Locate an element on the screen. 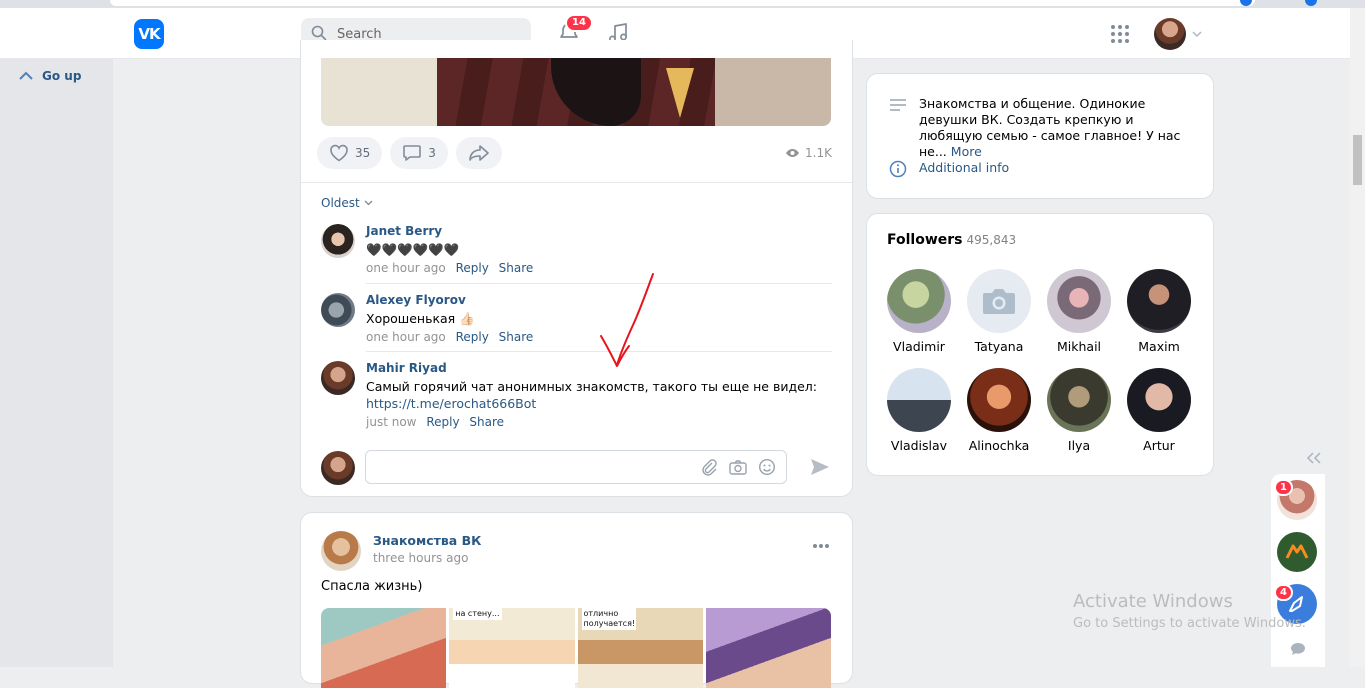 The width and height of the screenshot is (1365, 688). comment-icon is located at coordinates (412, 153).